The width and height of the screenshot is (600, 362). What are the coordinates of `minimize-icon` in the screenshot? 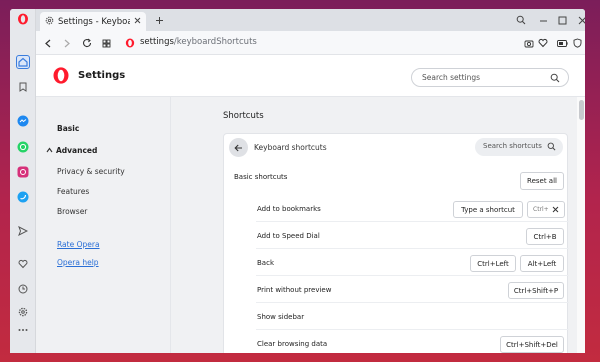 It's located at (543, 20).